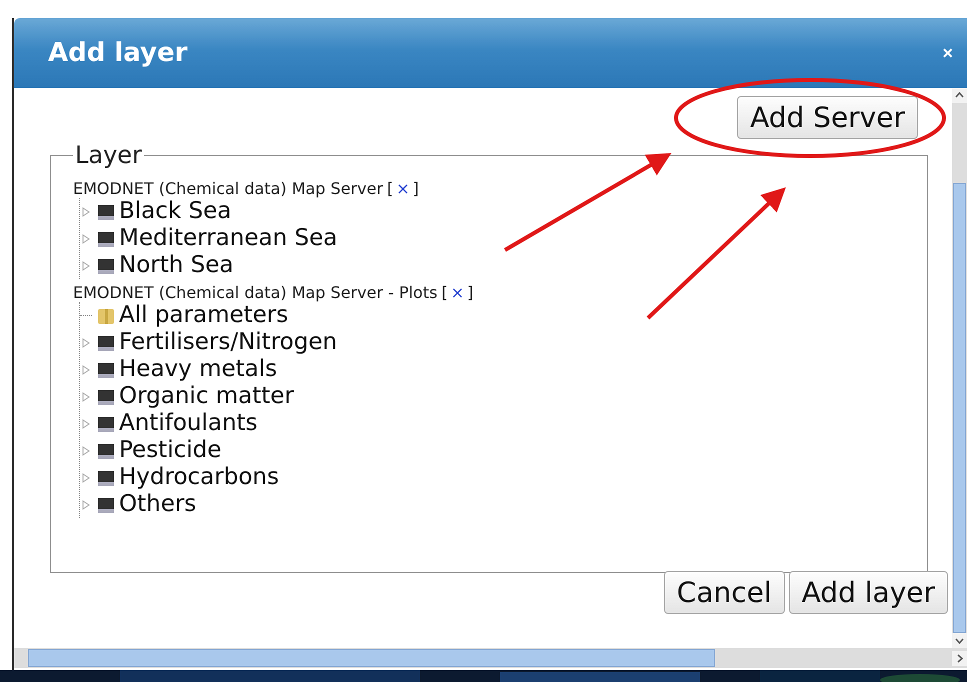 The width and height of the screenshot is (967, 682). Describe the element at coordinates (490, 658) in the screenshot. I see `horizontal-scrollbar` at that location.